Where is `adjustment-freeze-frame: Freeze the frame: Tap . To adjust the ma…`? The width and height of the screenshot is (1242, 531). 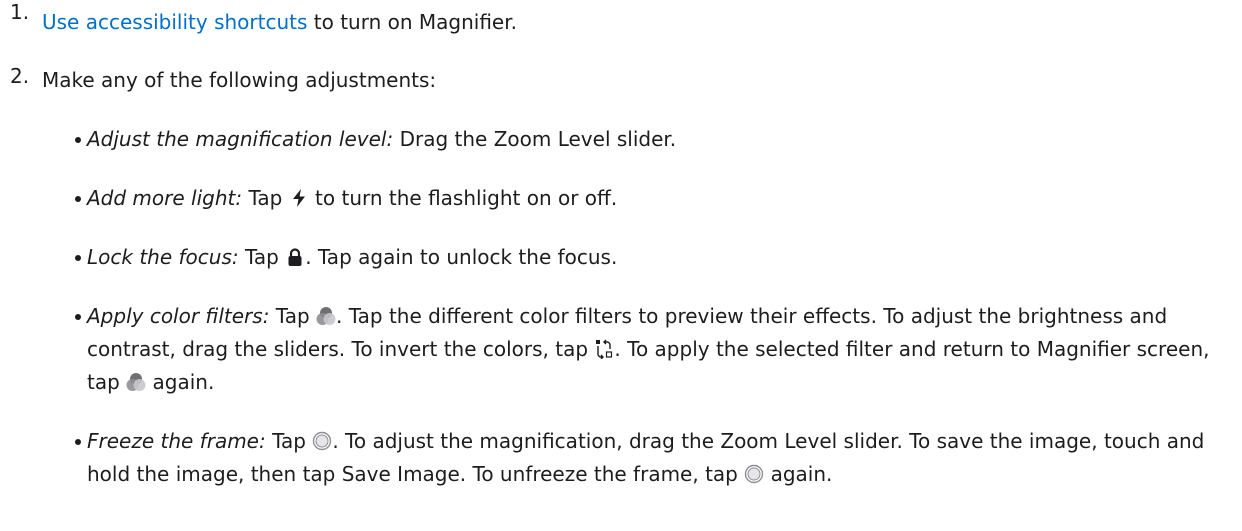
adjustment-freeze-frame: Freeze the frame: Tap . To adjust the ma… is located at coordinates (628, 458).